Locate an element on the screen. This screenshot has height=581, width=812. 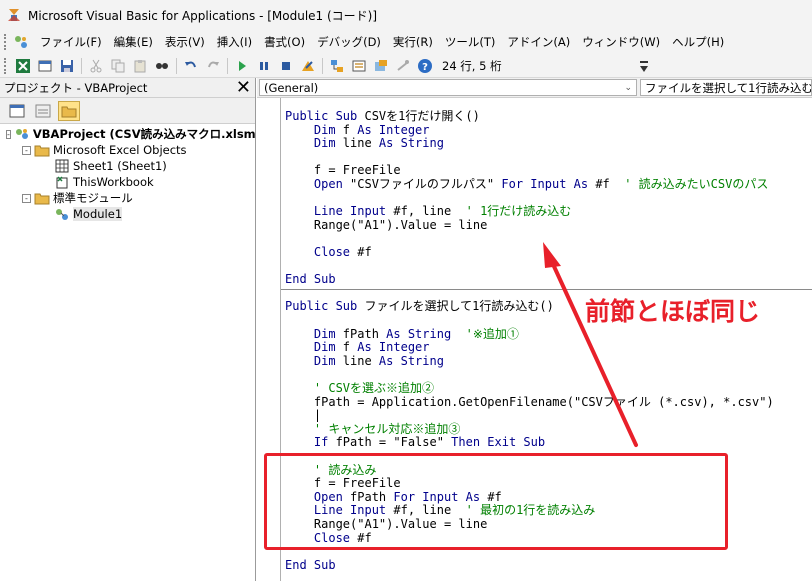
help-icon: ? is located at coordinates (425, 66).